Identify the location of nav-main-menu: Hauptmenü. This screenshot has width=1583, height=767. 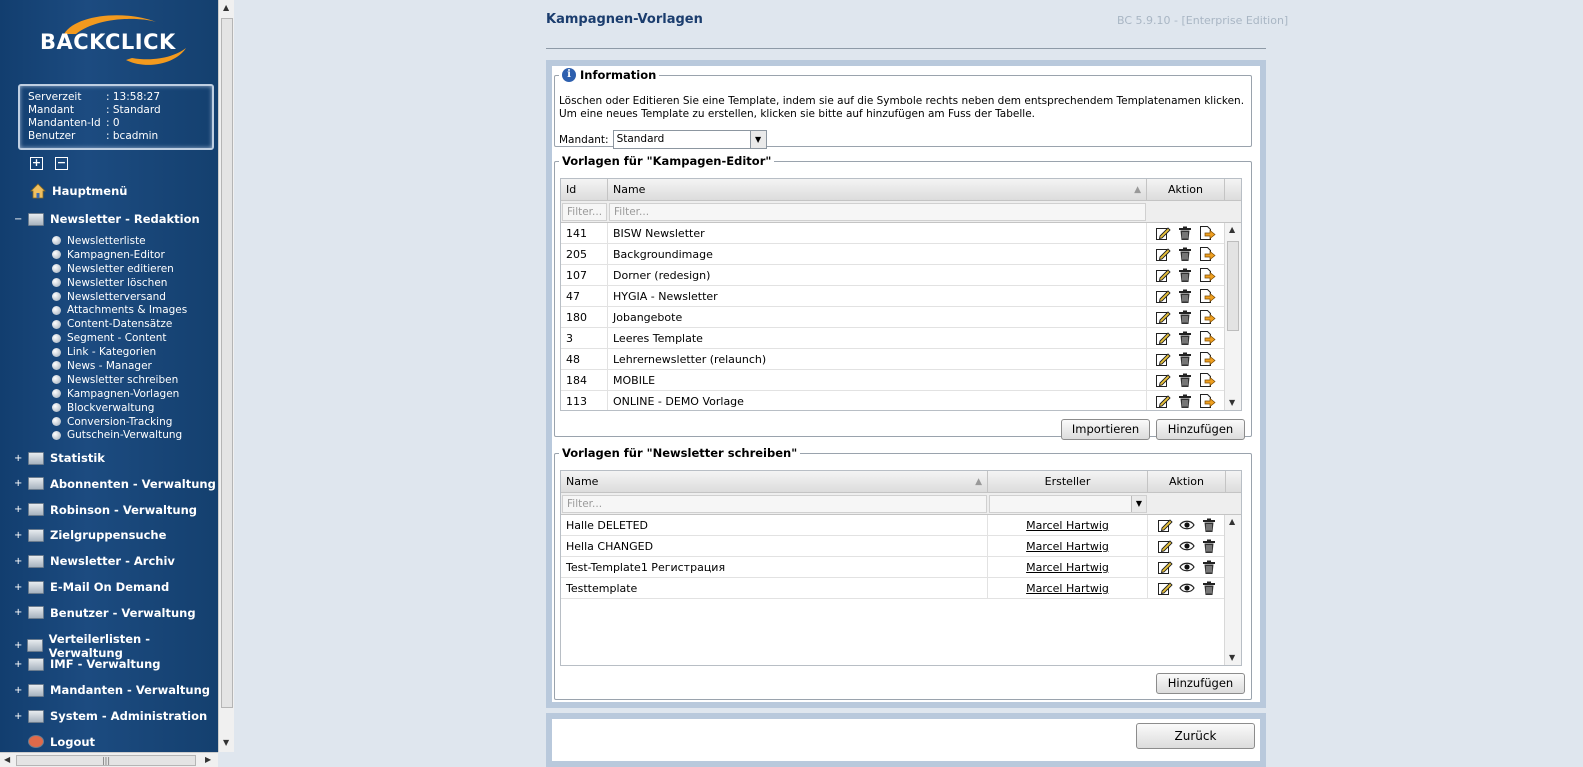
(78, 191).